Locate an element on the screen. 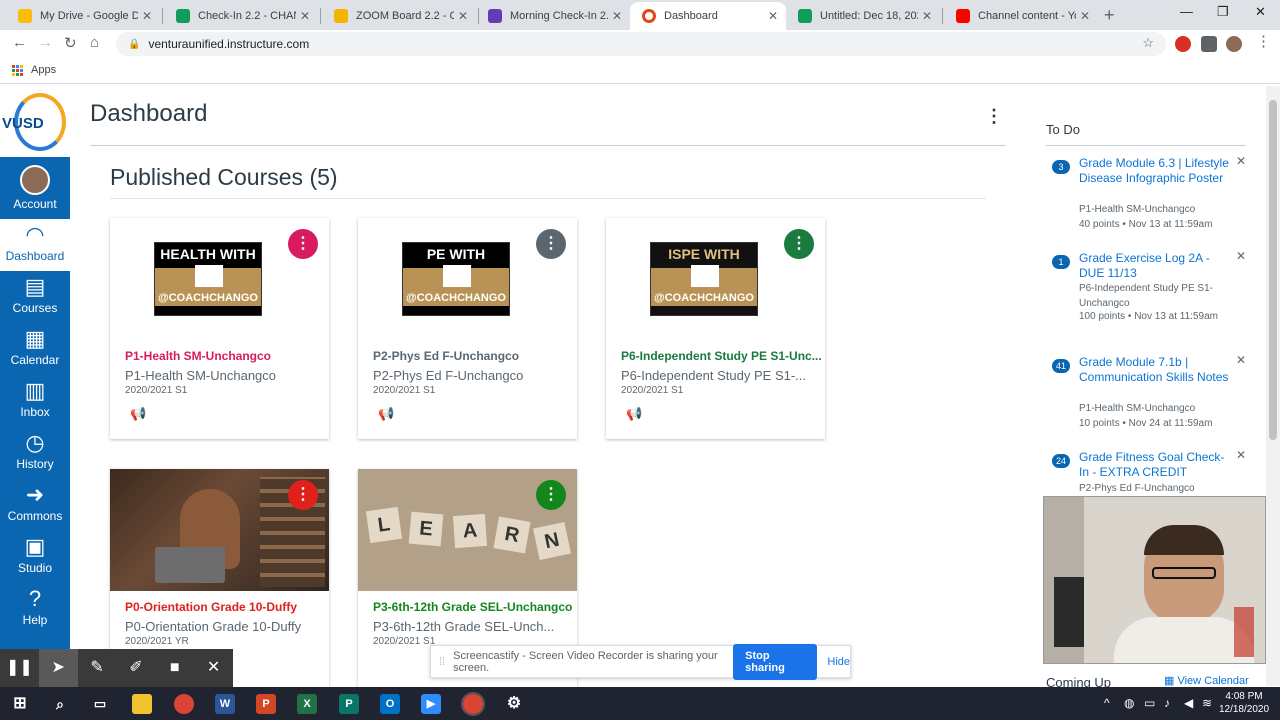 The height and width of the screenshot is (720, 1280). wifi-icon: ≋ is located at coordinates (1207, 703).